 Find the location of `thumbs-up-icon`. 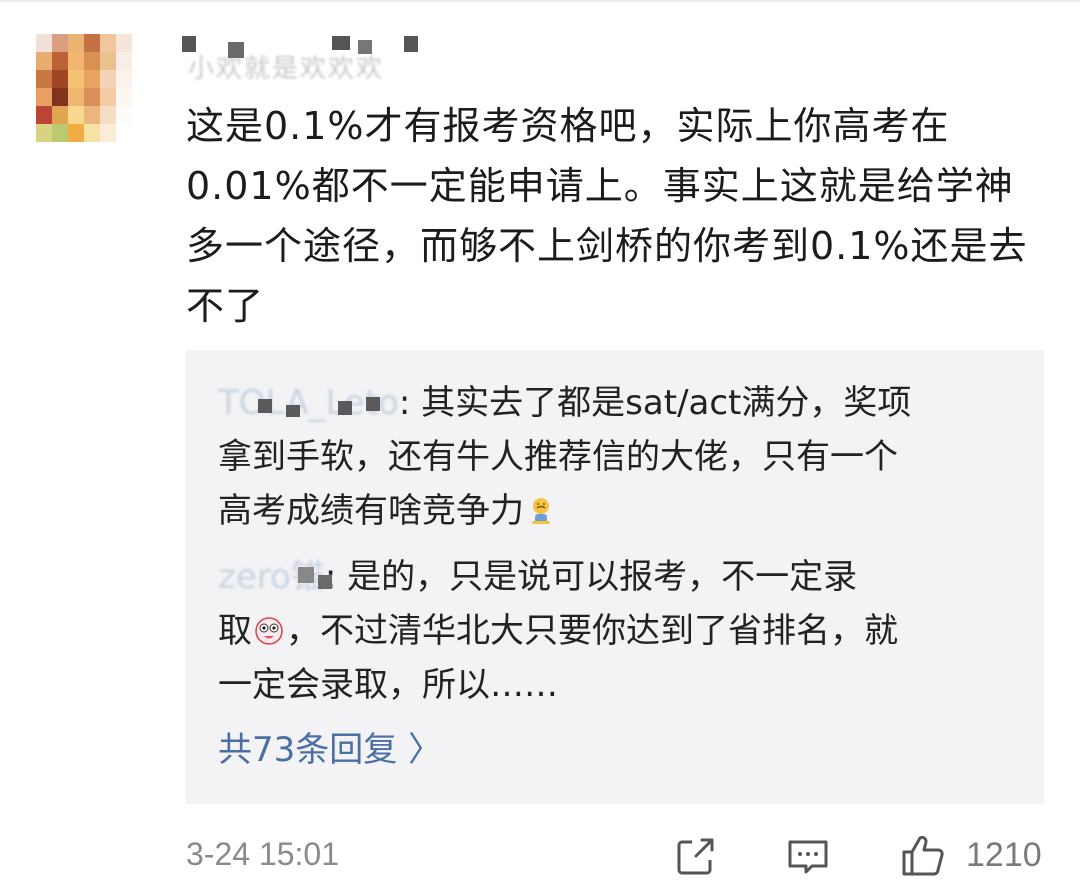

thumbs-up-icon is located at coordinates (922, 856).